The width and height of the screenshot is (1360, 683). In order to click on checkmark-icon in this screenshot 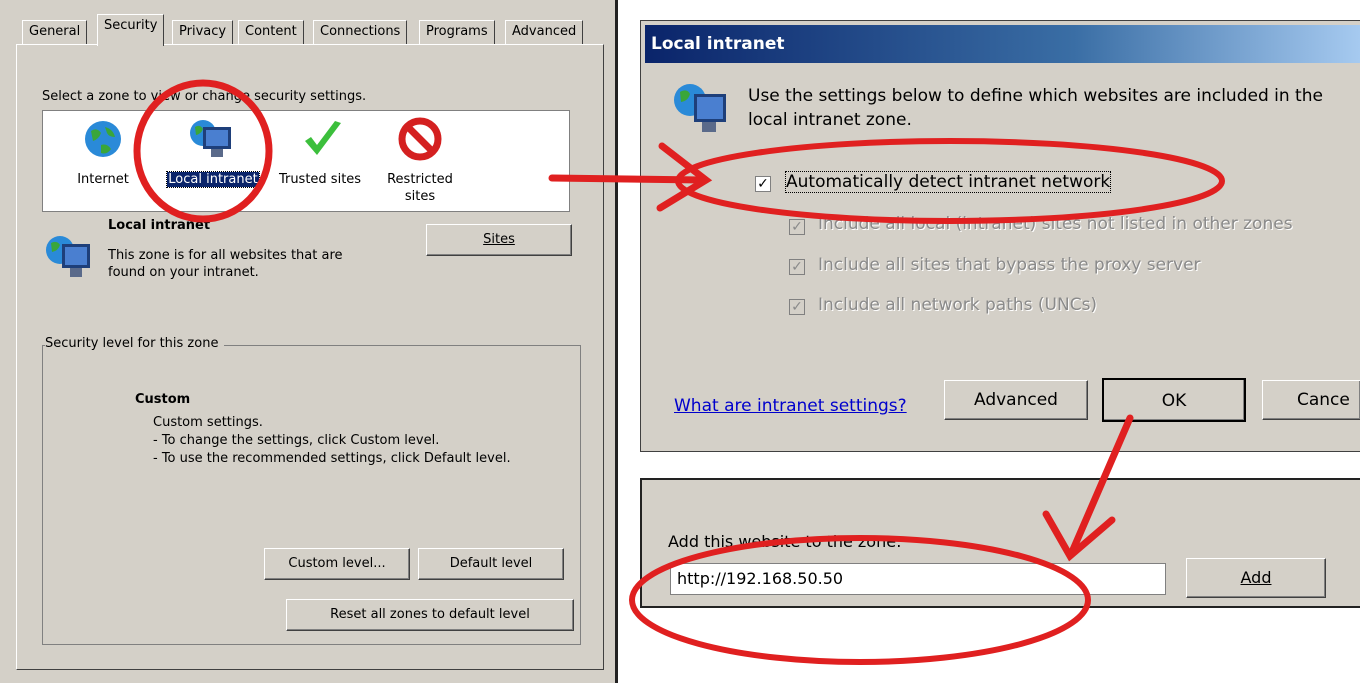, I will do `click(323, 138)`.